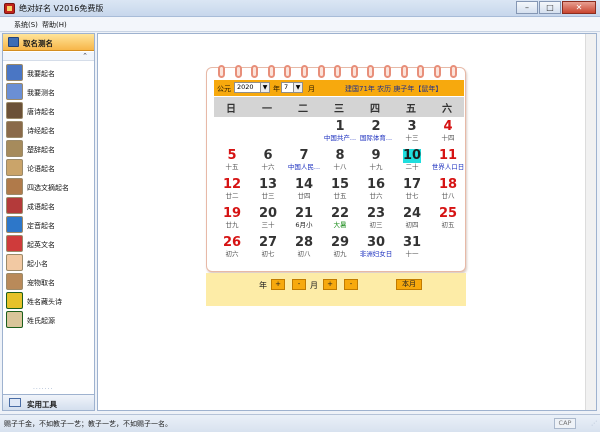 The height and width of the screenshot is (432, 600). Describe the element at coordinates (376, 249) in the screenshot. I see `day-cell: 30 非洲妇女日` at that location.